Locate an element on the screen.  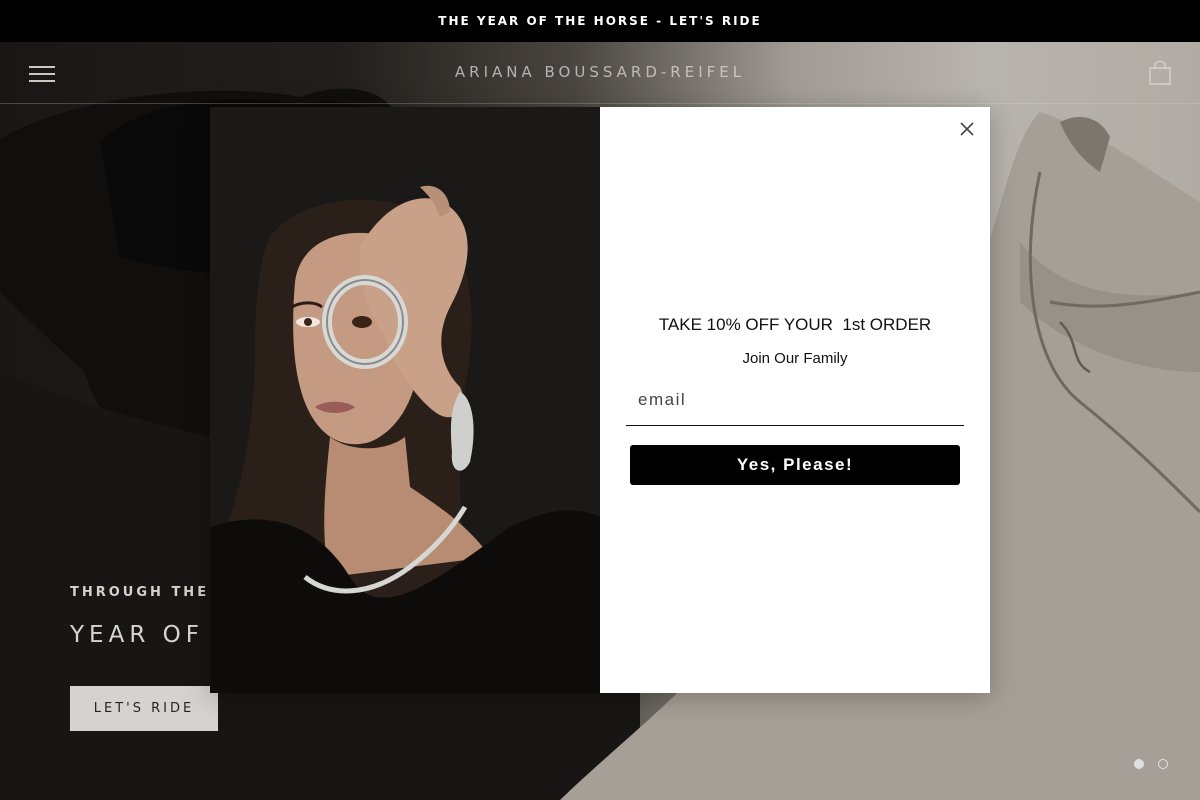
submit-button: Yes, Please! is located at coordinates (795, 465).